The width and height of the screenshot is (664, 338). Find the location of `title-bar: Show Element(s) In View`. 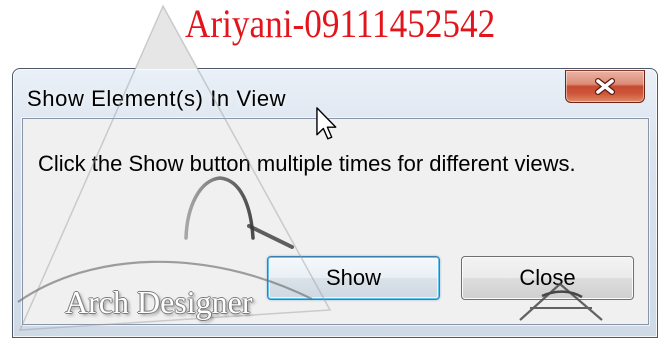

title-bar: Show Element(s) In View is located at coordinates (335, 93).